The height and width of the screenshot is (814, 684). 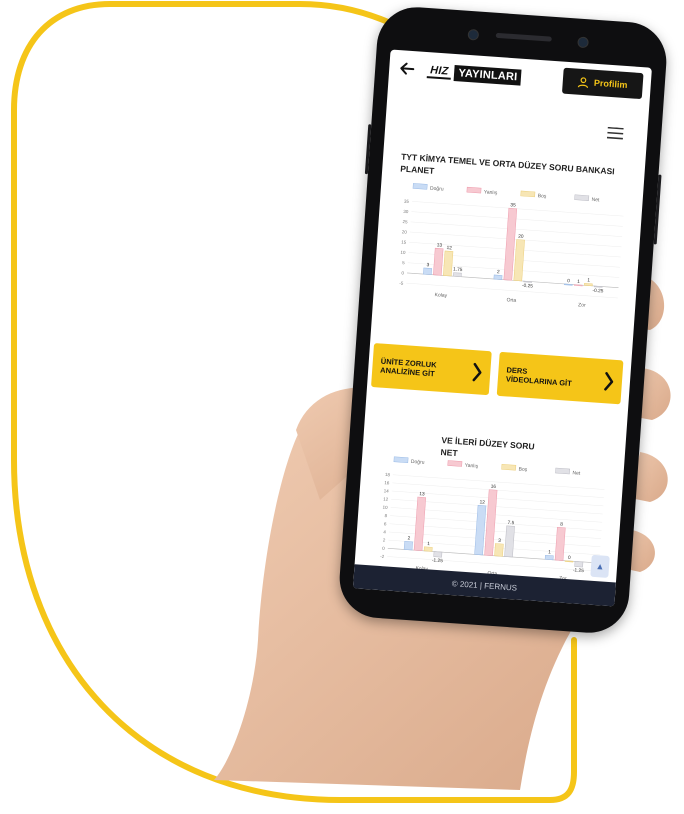 I want to click on data-label: 35, so click(x=513, y=205).